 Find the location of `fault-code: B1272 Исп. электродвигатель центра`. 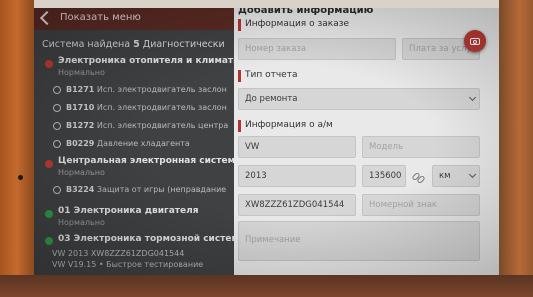

fault-code: B1272 Исп. электродвигатель центра is located at coordinates (147, 125).